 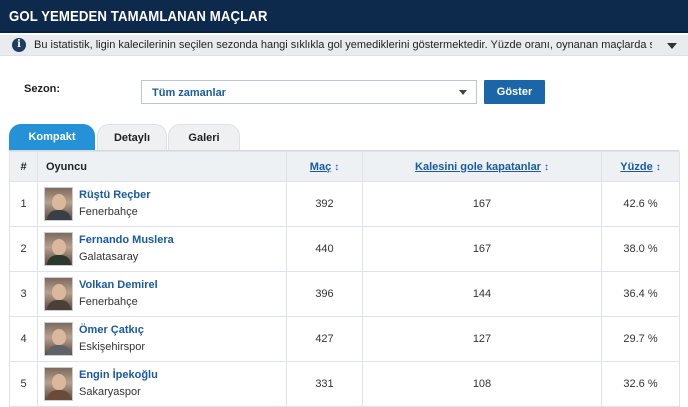 I want to click on player-cell: Ömer Çatkıç Eskişehirspor, so click(x=162, y=339).